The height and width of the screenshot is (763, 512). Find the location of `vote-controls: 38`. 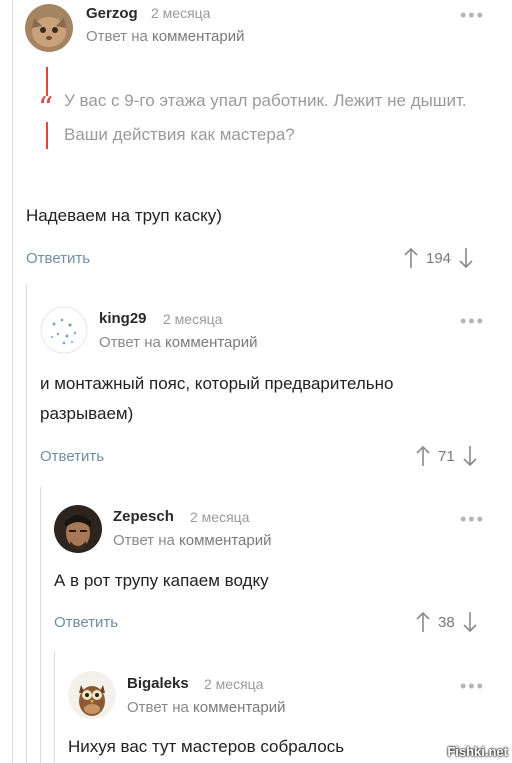

vote-controls: 38 is located at coordinates (446, 622).